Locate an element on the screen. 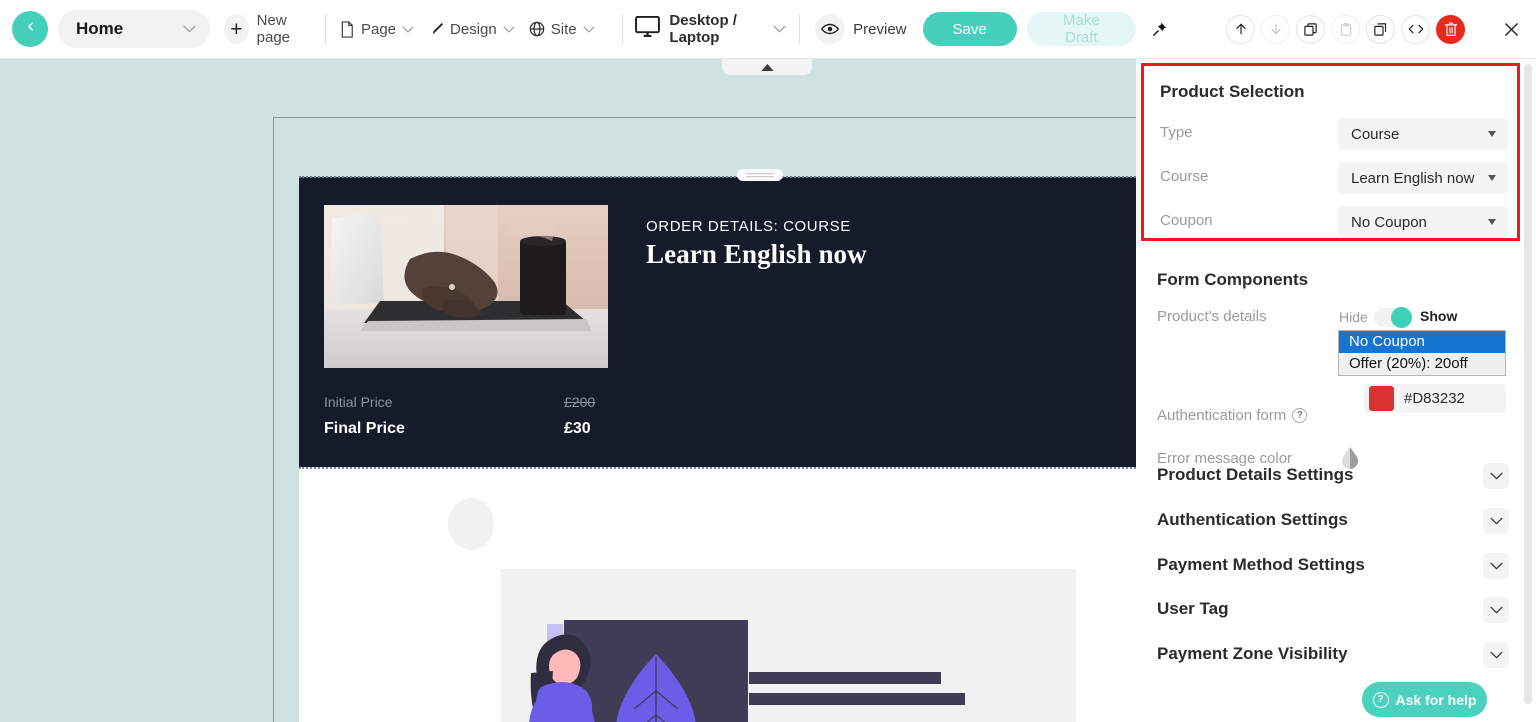 This screenshot has height=722, width=1536. collapse-tab is located at coordinates (767, 67).